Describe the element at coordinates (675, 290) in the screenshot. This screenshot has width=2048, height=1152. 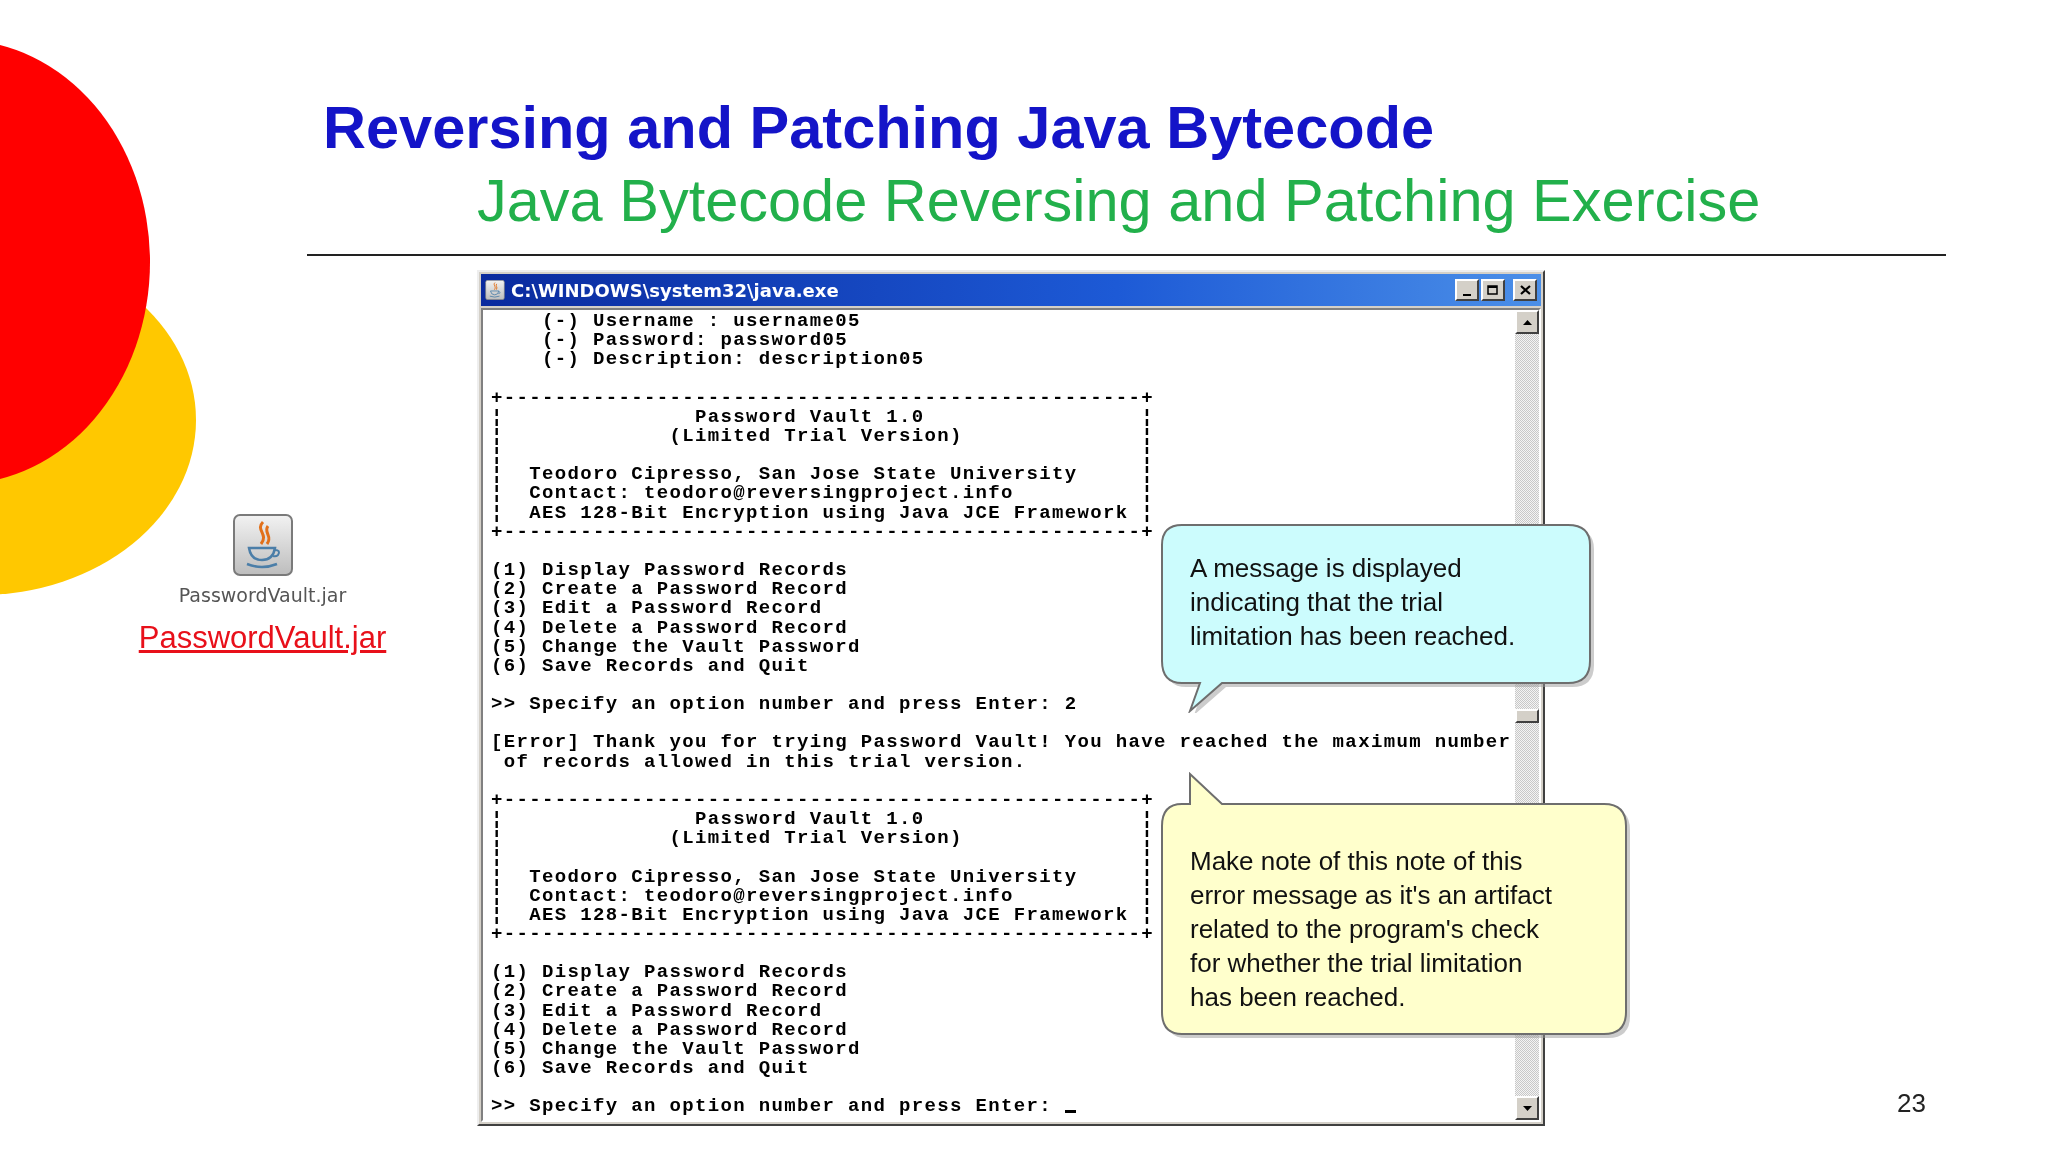
I see `window-title: C:\WINDOWS\system32\java.exe` at that location.